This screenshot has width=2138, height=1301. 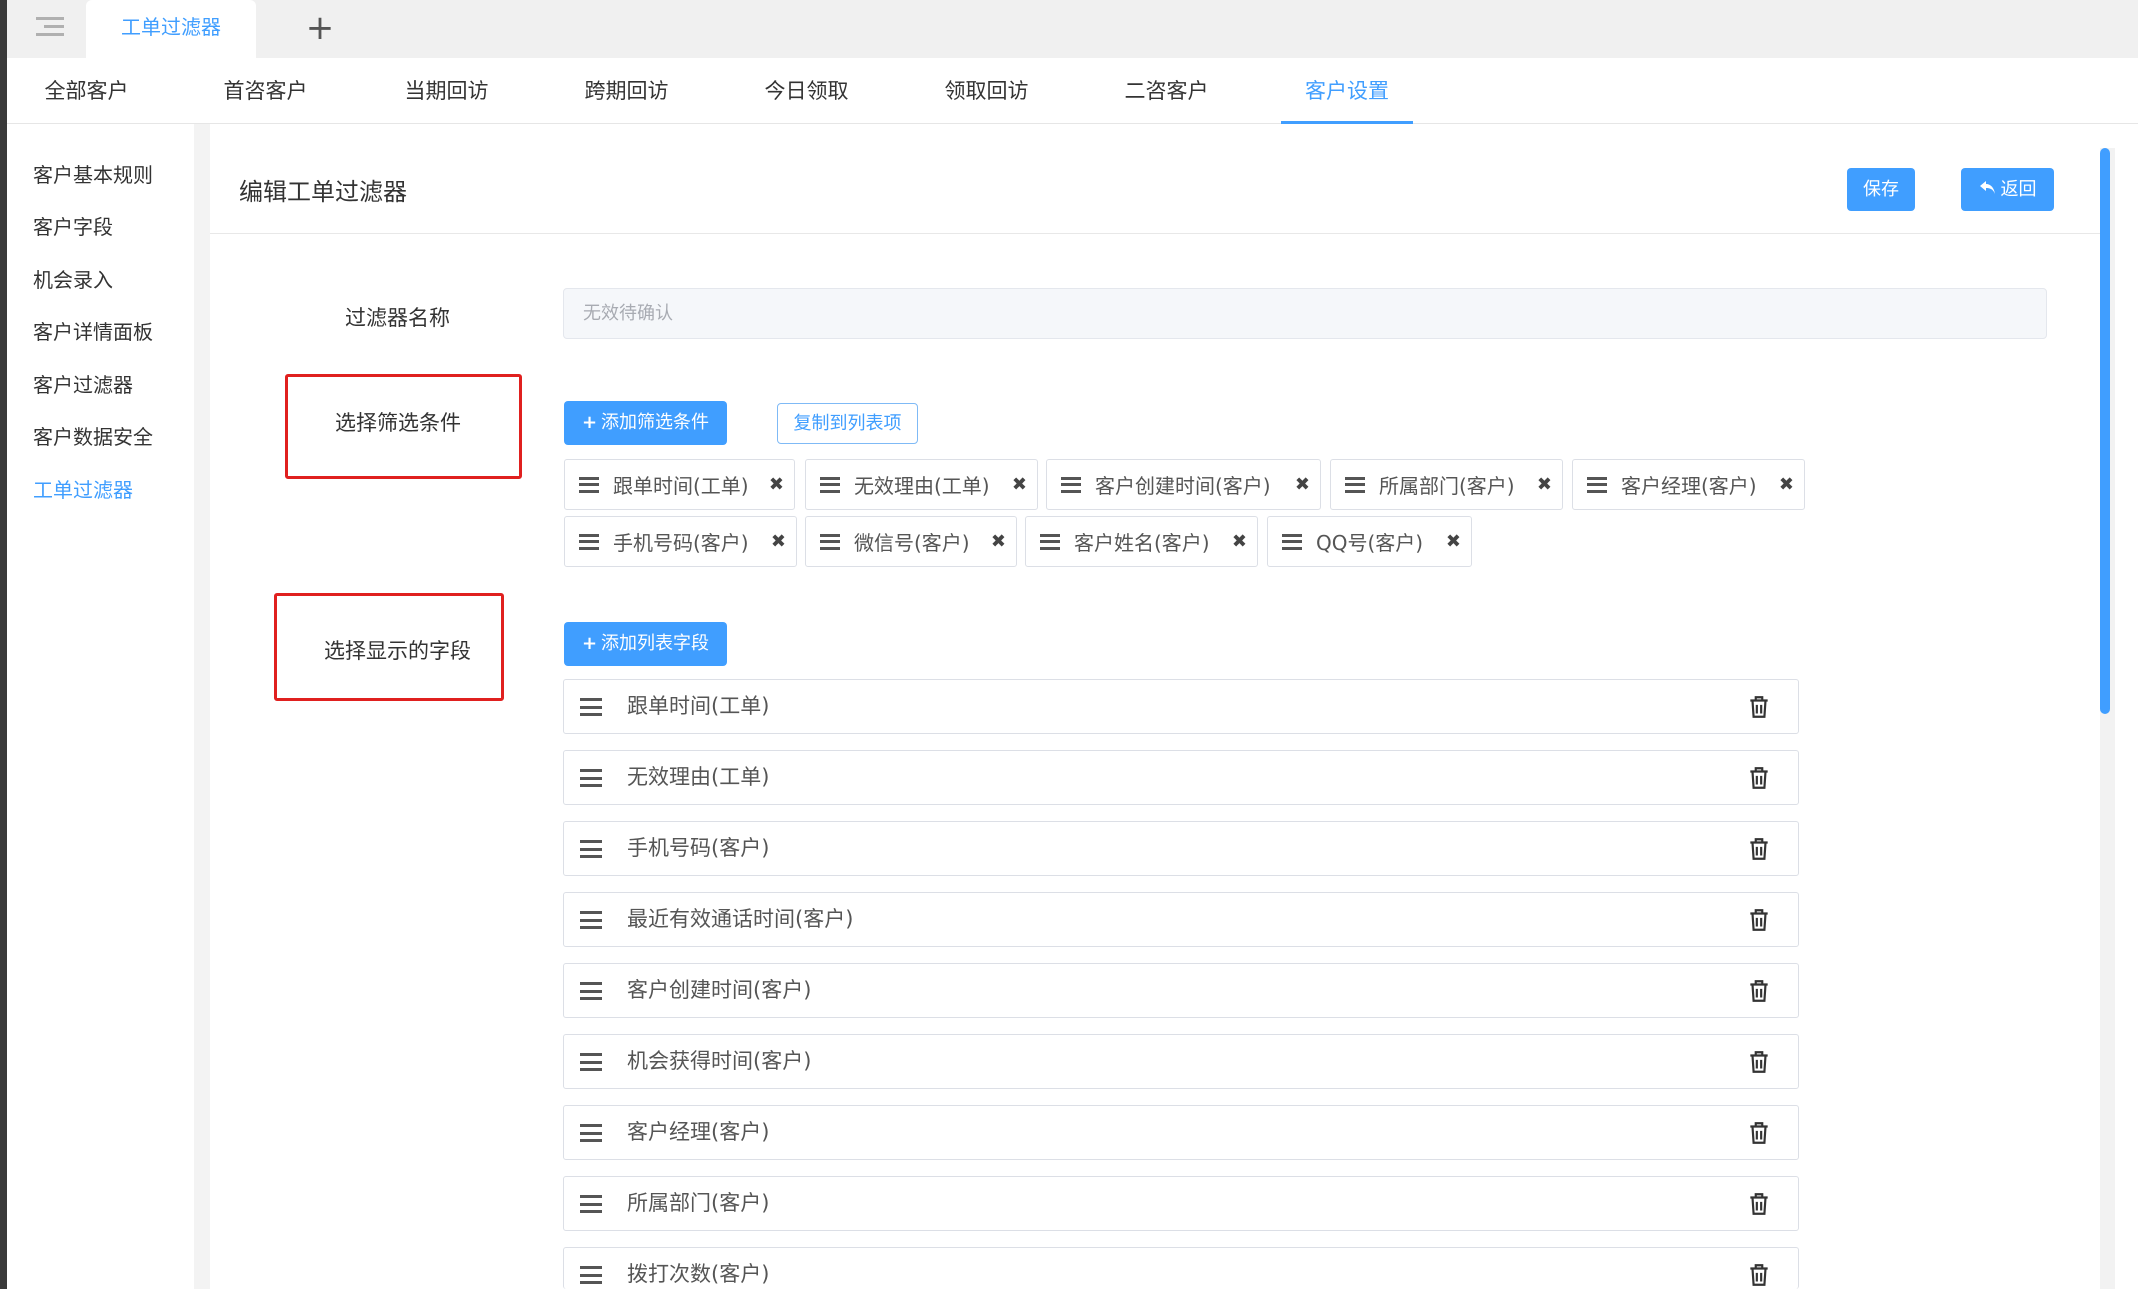 What do you see at coordinates (3, 644) in the screenshot?
I see `window-edge` at bounding box center [3, 644].